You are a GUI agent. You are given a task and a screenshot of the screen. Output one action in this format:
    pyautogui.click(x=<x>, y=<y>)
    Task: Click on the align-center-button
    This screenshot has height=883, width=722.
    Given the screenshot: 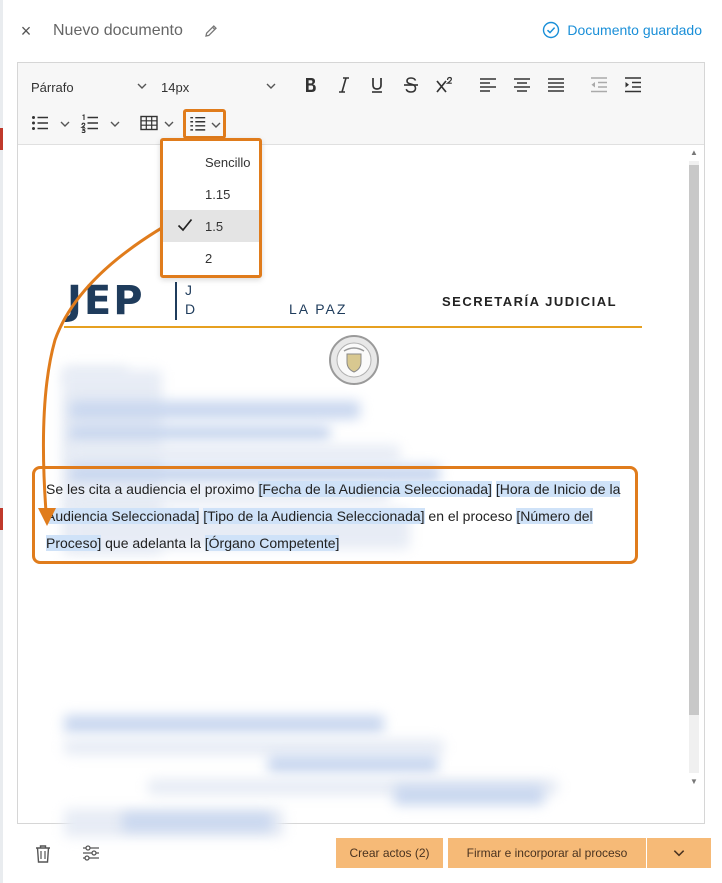 What is the action you would take?
    pyautogui.click(x=522, y=85)
    